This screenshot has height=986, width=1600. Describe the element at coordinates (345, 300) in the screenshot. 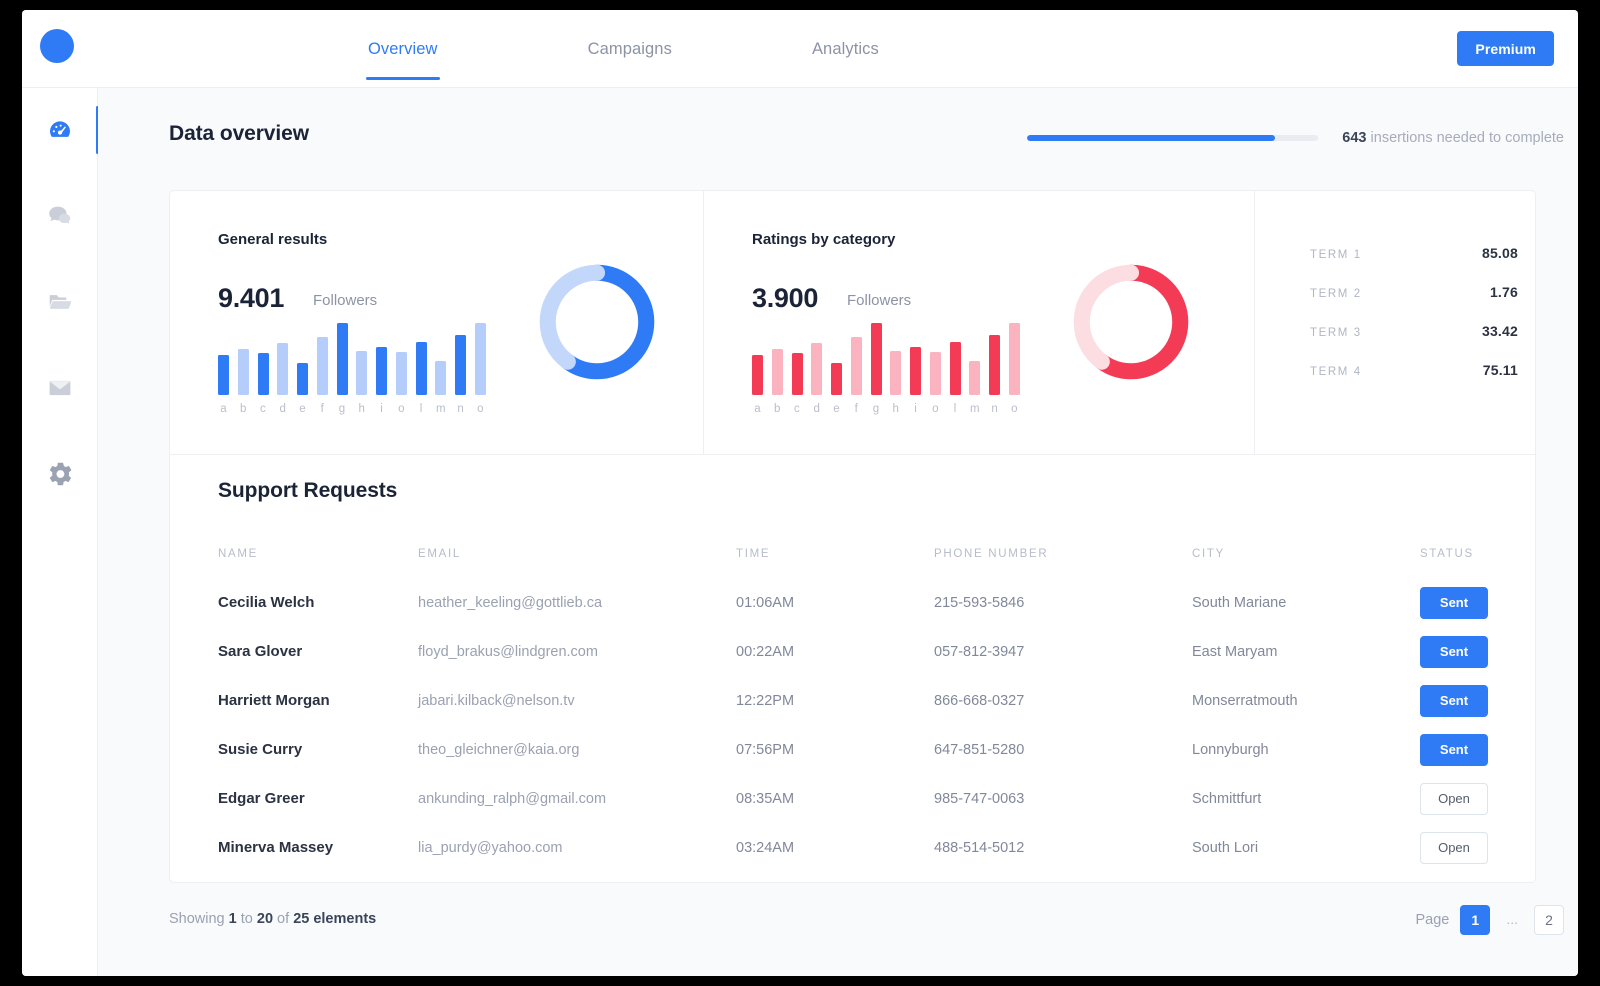

I see `followers-label: Followers` at that location.